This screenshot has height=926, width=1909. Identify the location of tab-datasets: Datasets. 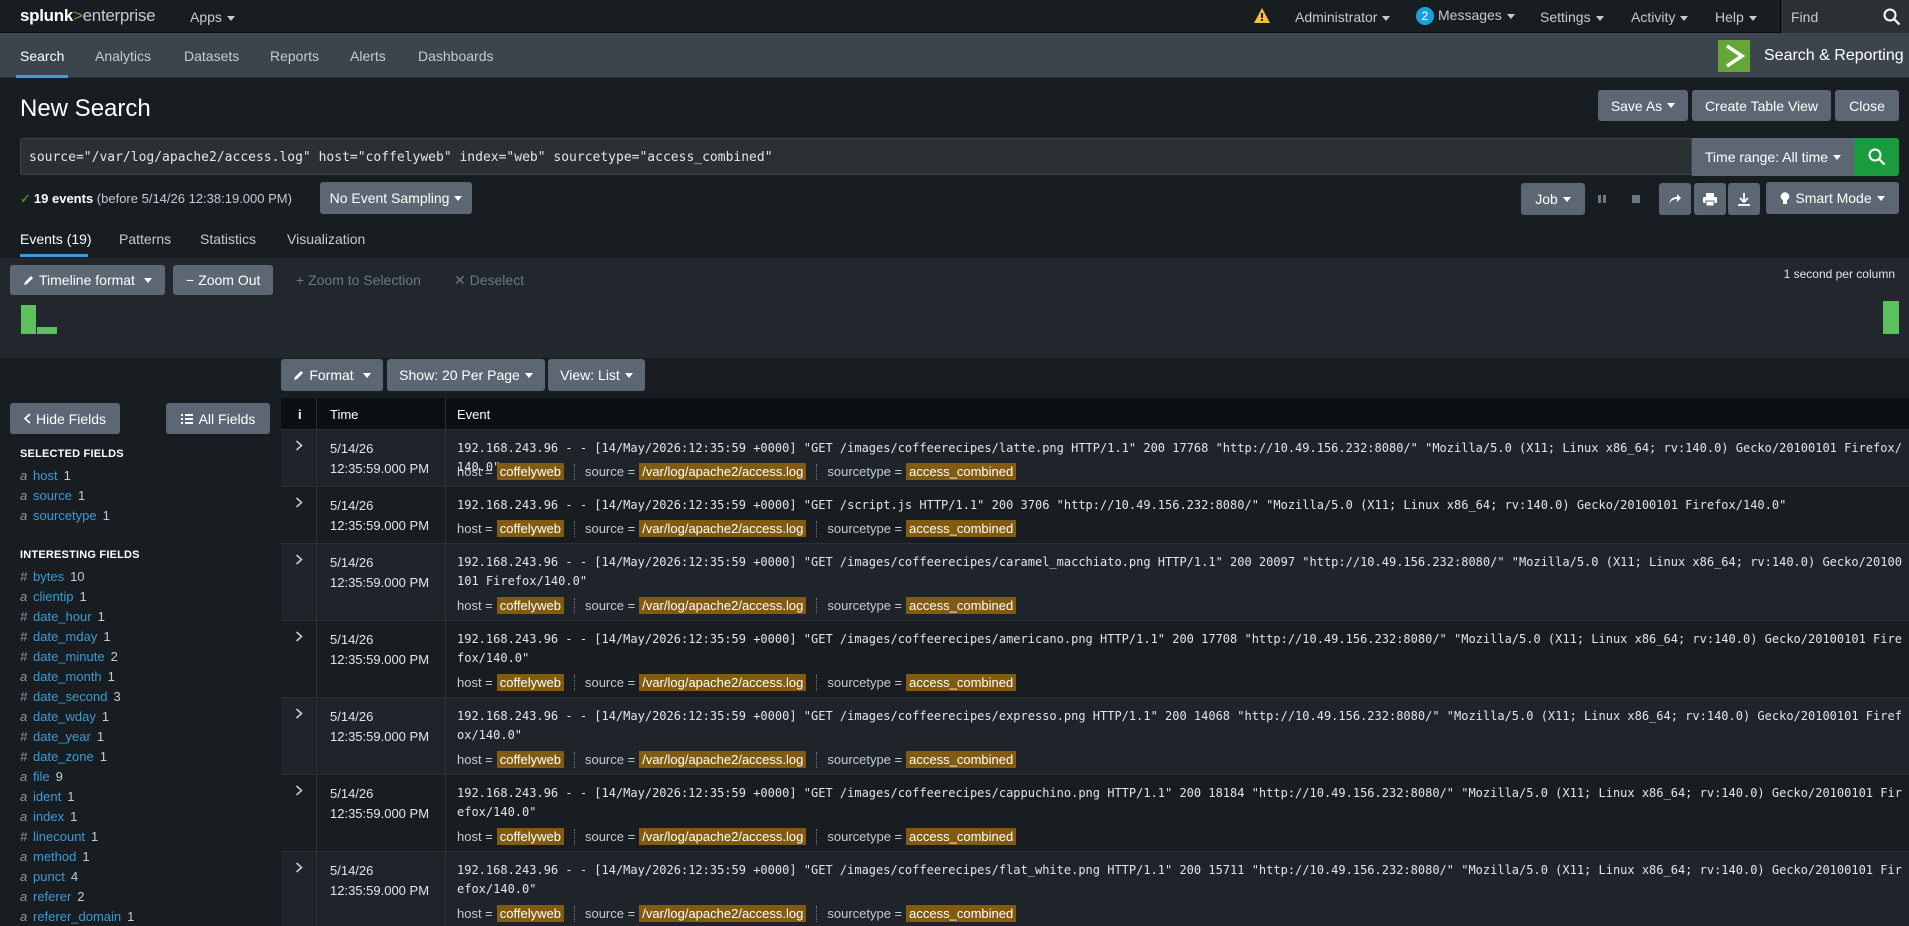
(211, 56).